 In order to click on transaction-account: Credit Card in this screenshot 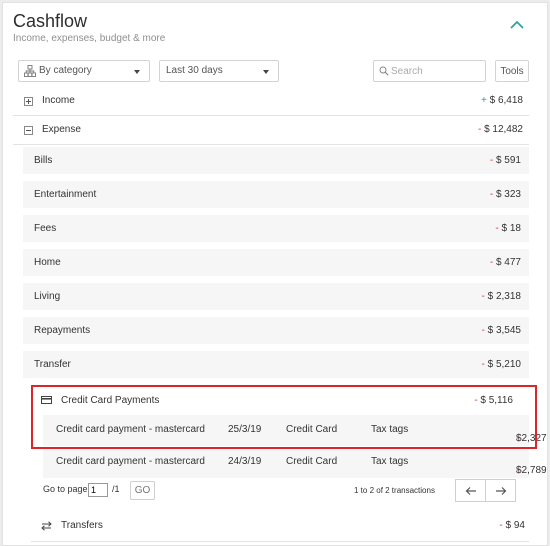, I will do `click(312, 461)`.